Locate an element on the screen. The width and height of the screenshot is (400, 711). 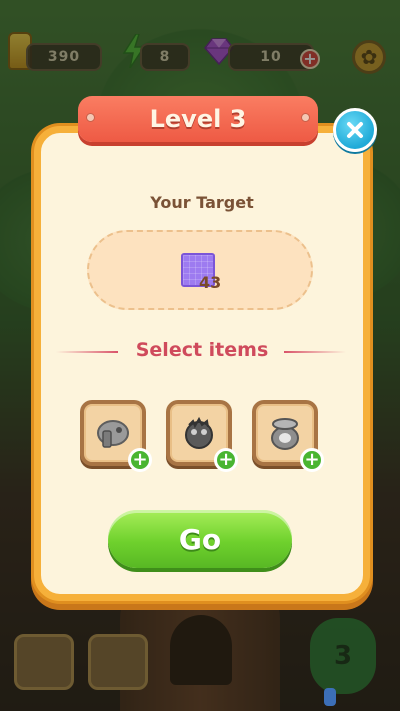
pot-booster-icon is located at coordinates (285, 434).